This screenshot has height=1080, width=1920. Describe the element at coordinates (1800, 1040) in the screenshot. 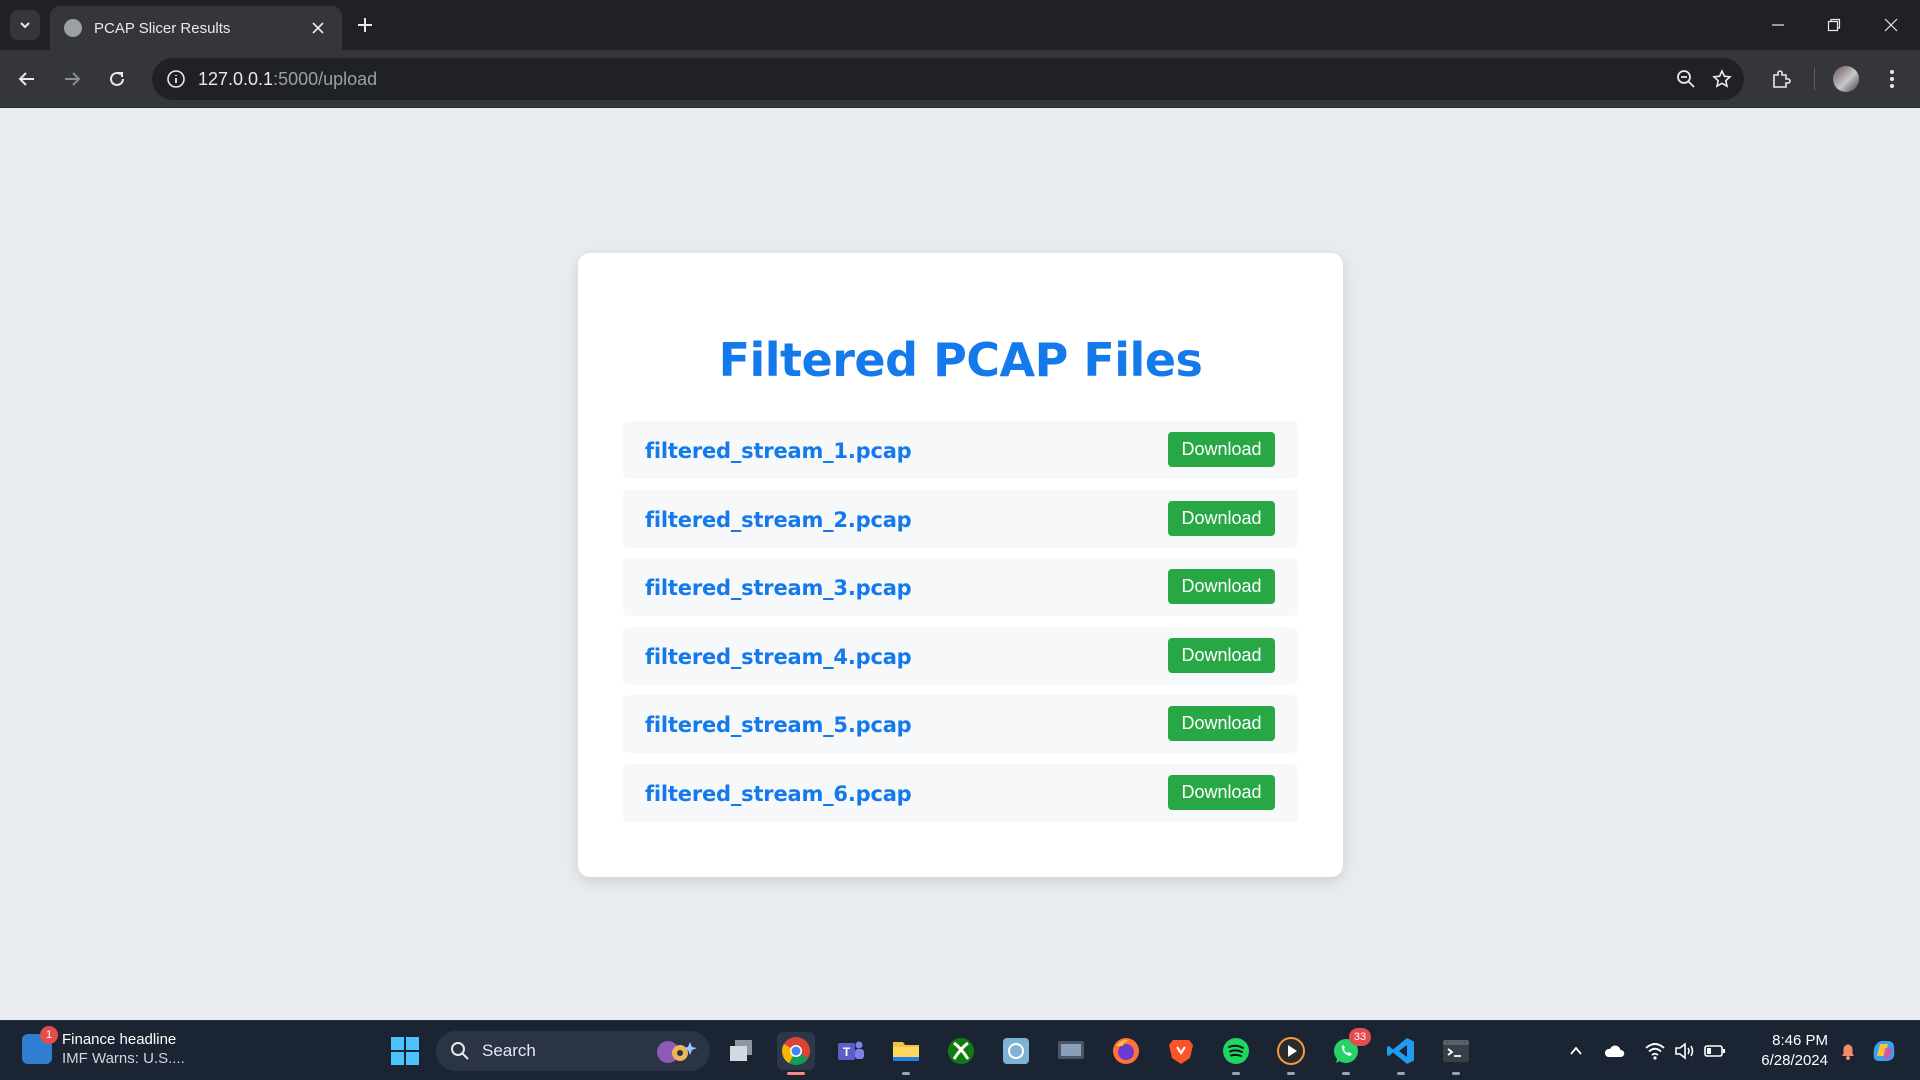

I see `clock-time: 8:46 PM` at that location.